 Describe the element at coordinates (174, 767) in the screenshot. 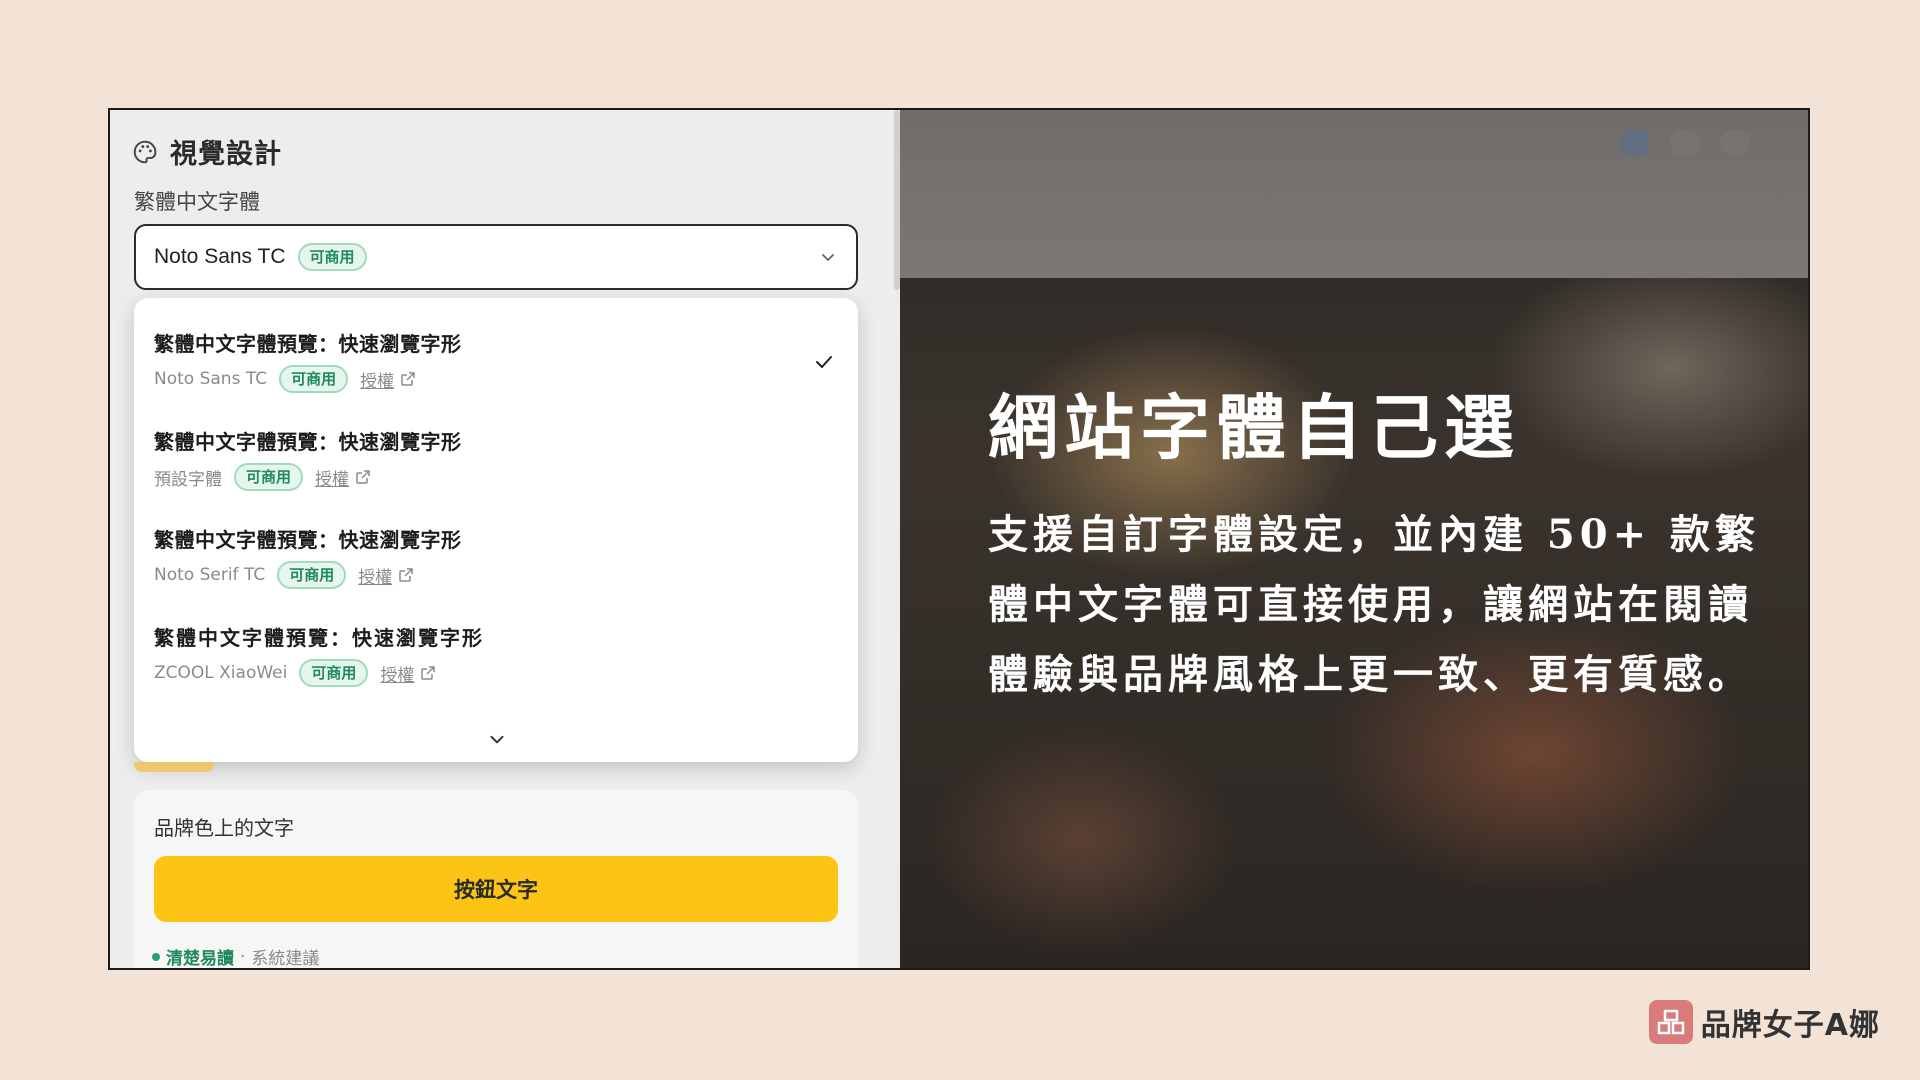

I see `hidden-color-swatch` at that location.